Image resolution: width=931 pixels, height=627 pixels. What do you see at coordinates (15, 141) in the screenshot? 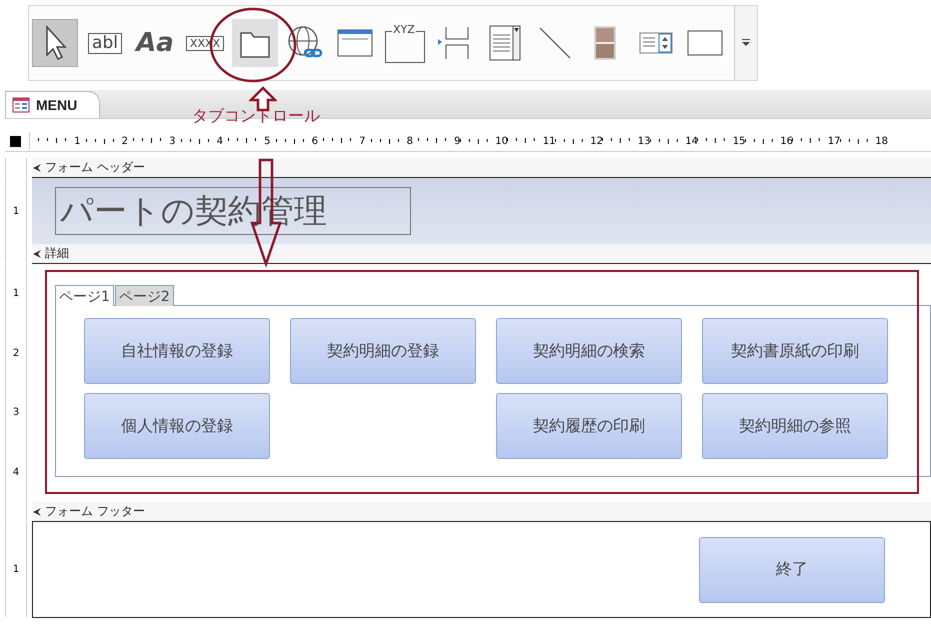
I see `ruler-corner-icon` at bounding box center [15, 141].